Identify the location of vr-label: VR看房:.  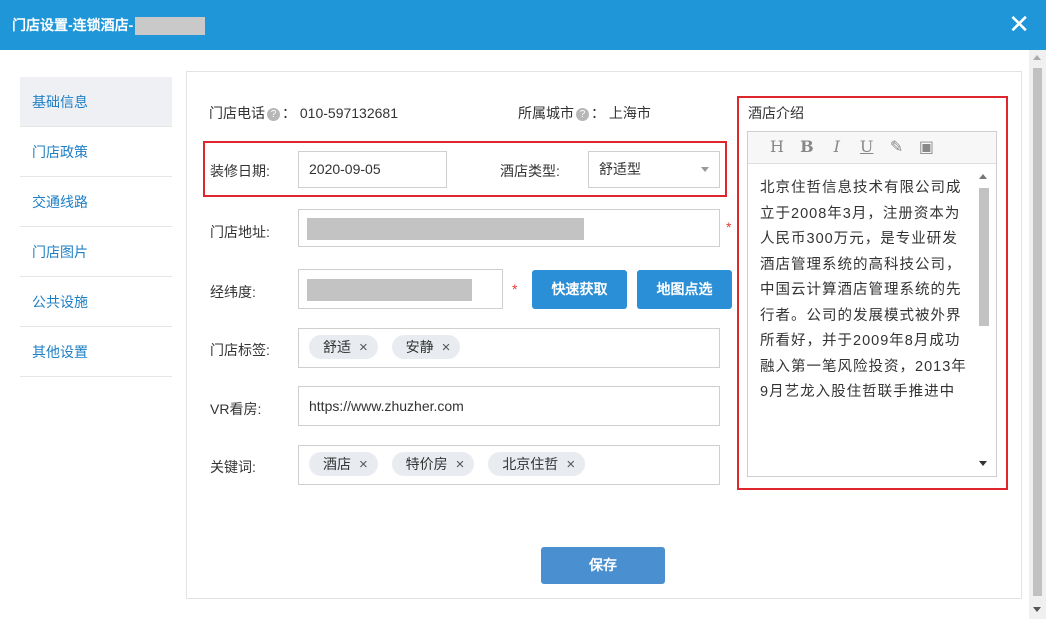
(236, 409).